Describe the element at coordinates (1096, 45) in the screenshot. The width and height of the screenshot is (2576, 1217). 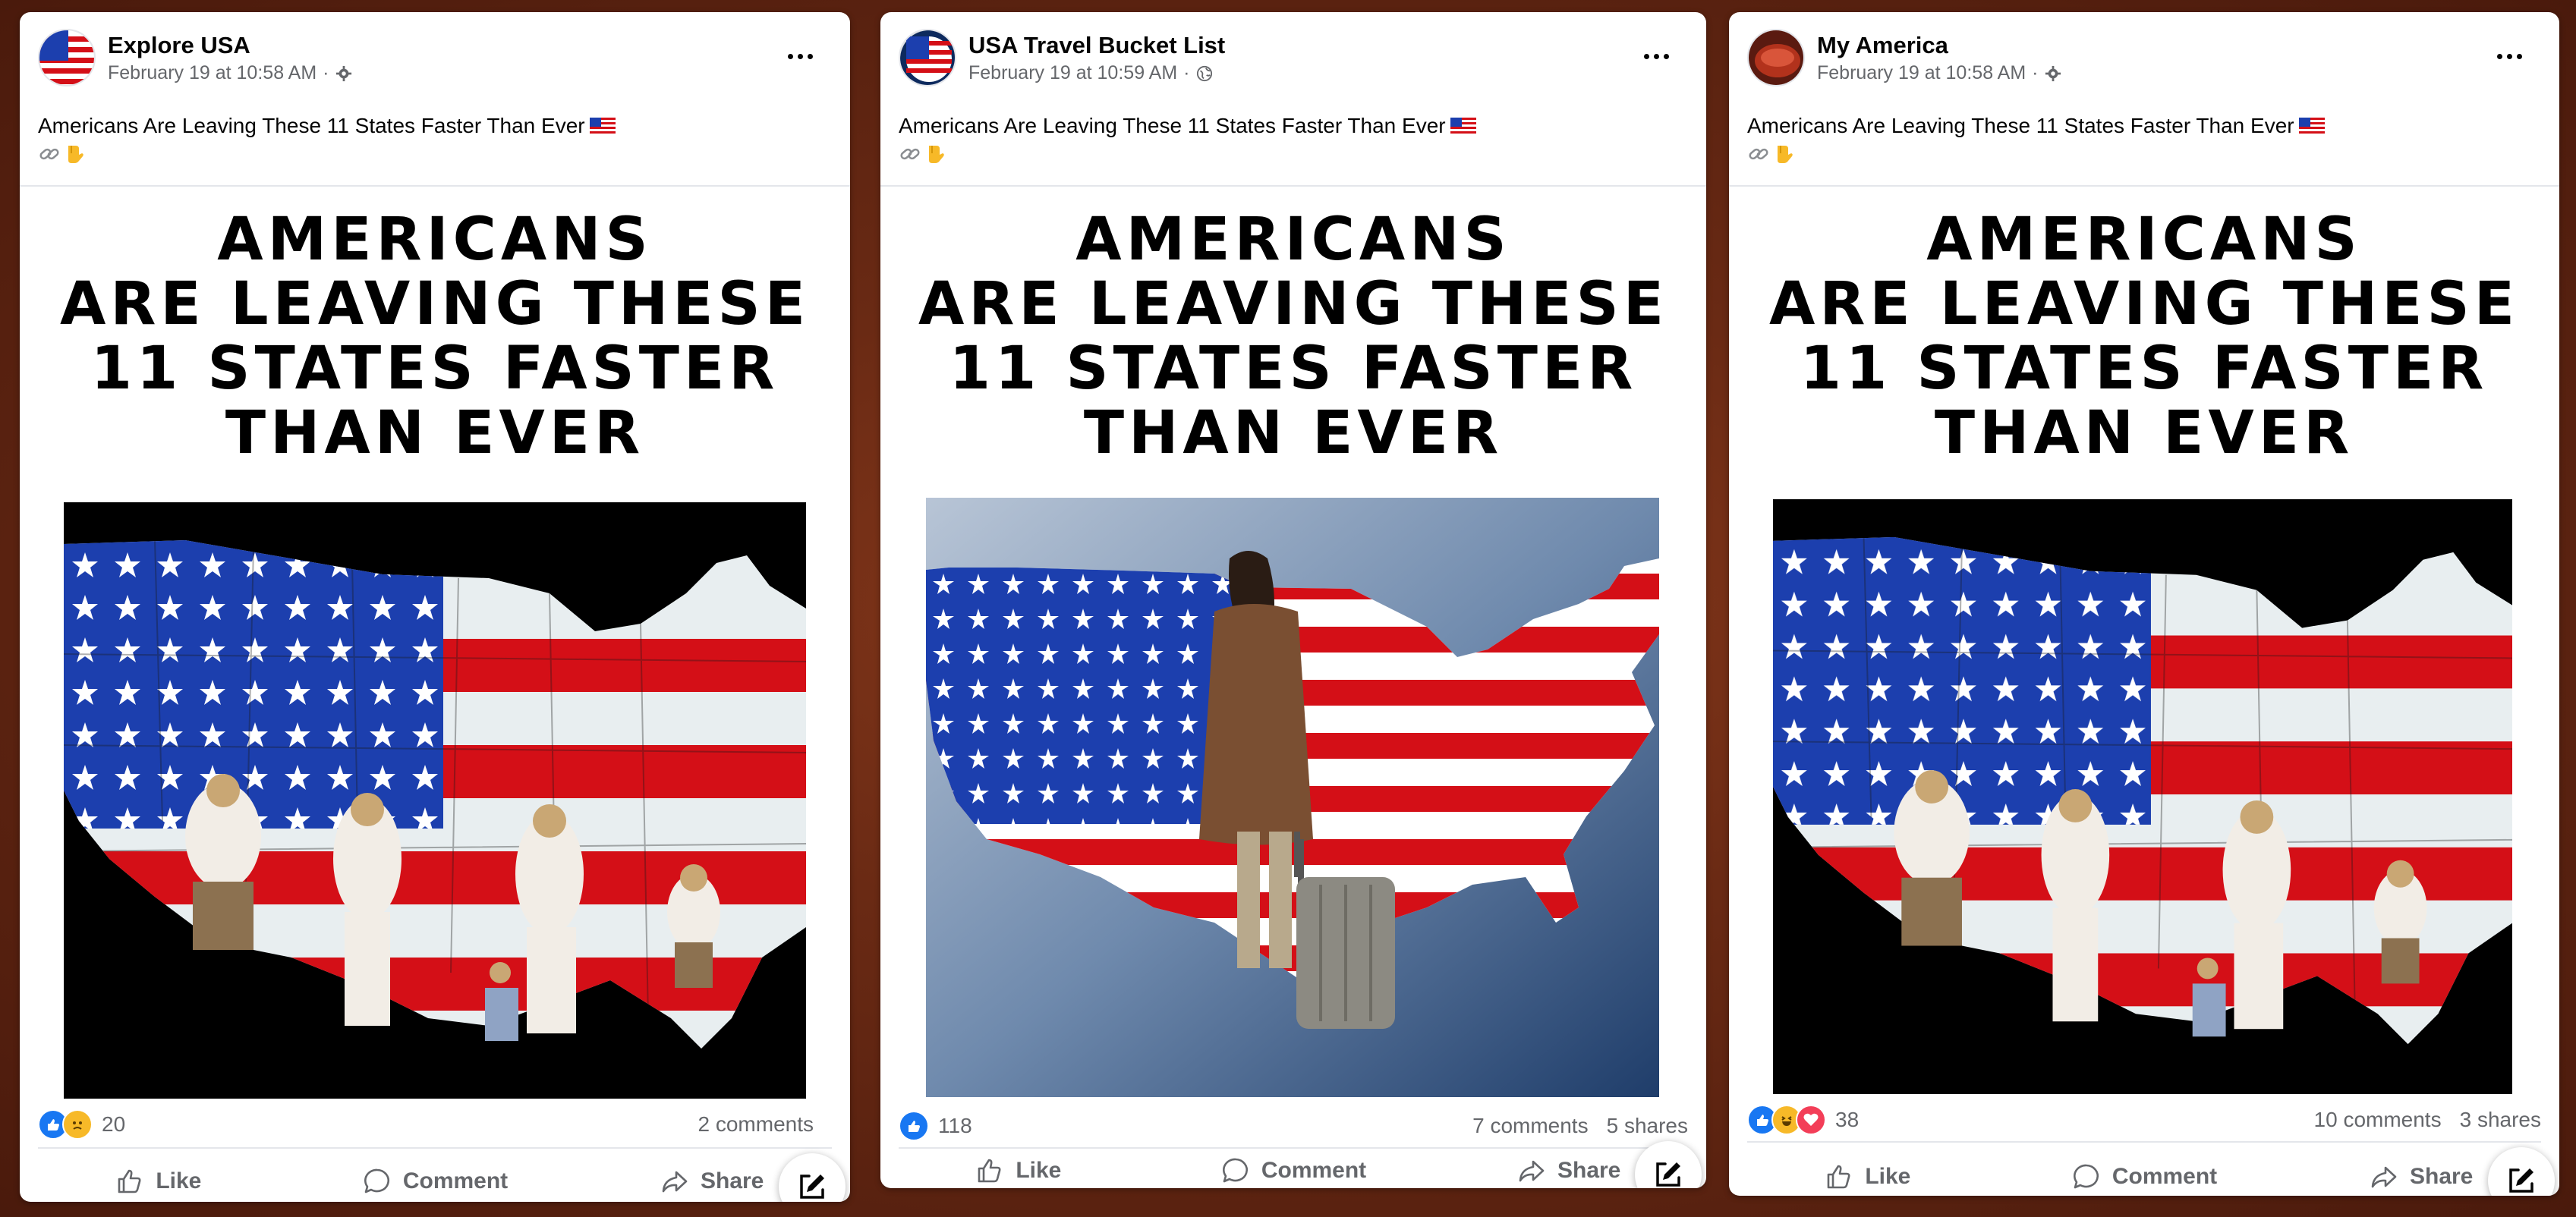
I see `page-name: USA Travel Bucket List` at that location.